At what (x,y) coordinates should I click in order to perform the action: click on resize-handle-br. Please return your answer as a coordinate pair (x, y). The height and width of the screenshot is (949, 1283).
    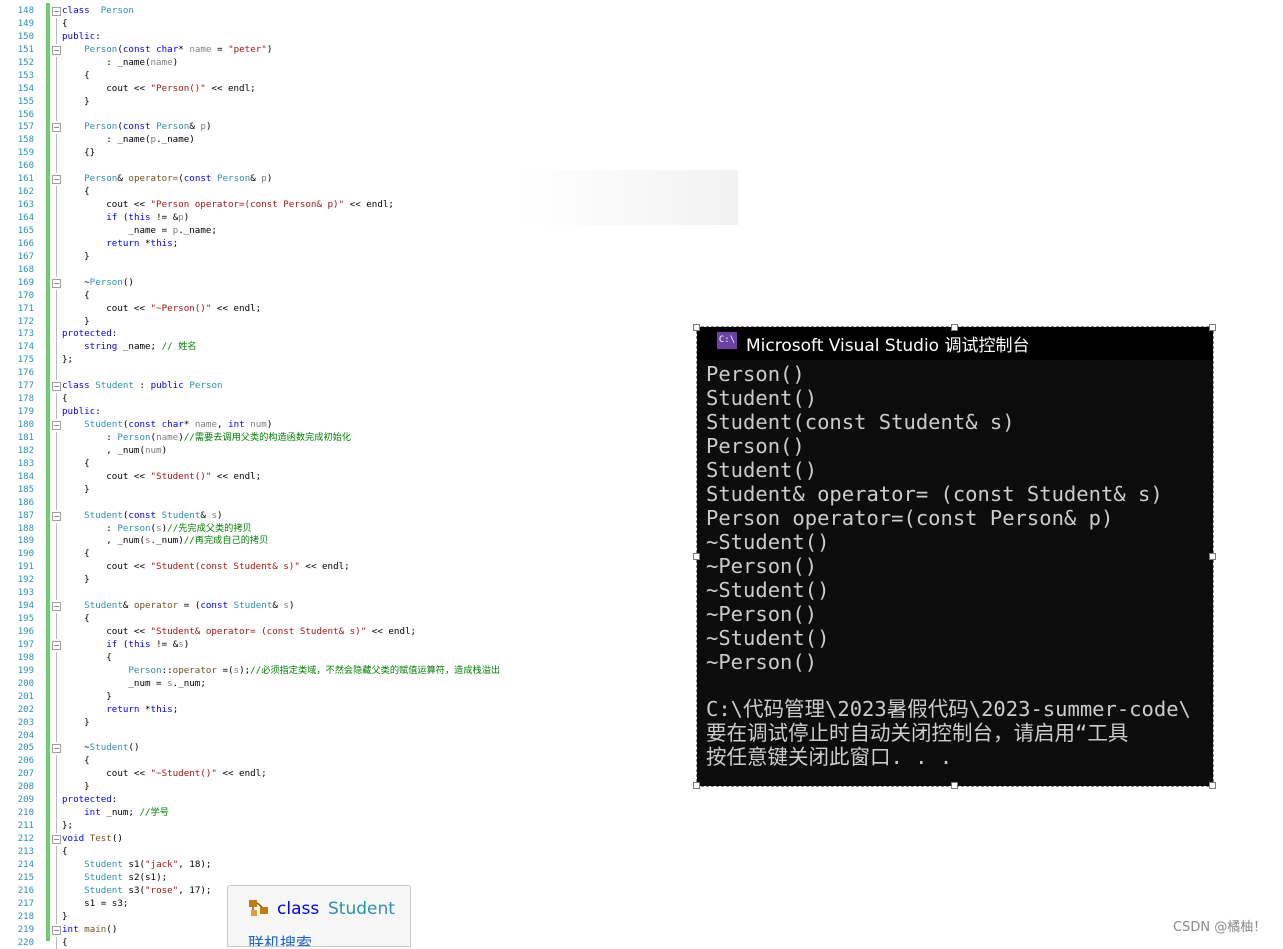
    Looking at the image, I should click on (1212, 785).